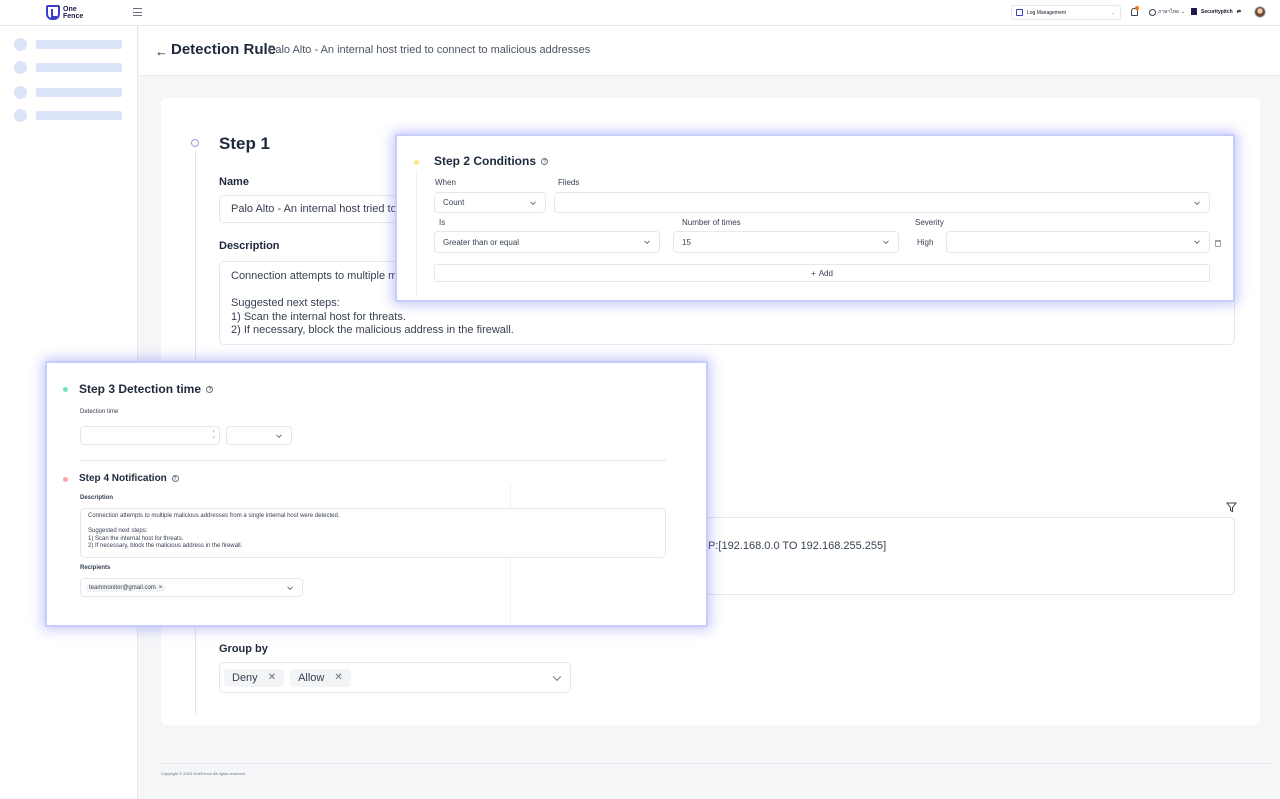 This screenshot has width=1280, height=799. What do you see at coordinates (161, 588) in the screenshot?
I see `close-icon: ×` at bounding box center [161, 588].